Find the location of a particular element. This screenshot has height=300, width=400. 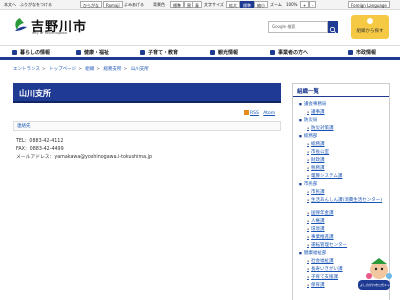

nav-label: 子育て・教育 is located at coordinates (163, 53).